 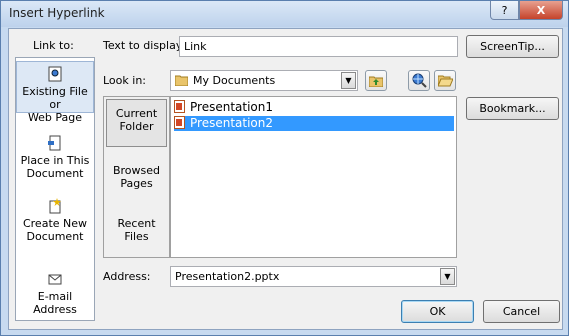 I want to click on list-item: Presentation1, so click(x=226, y=107).